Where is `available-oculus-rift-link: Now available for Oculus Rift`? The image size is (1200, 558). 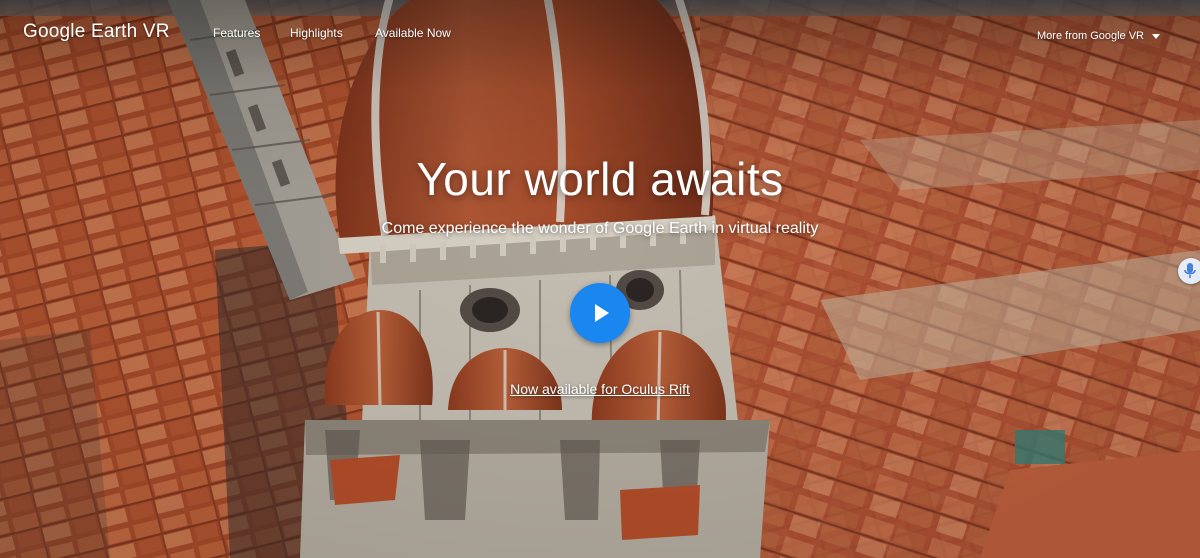
available-oculus-rift-link: Now available for Oculus Rift is located at coordinates (600, 389).